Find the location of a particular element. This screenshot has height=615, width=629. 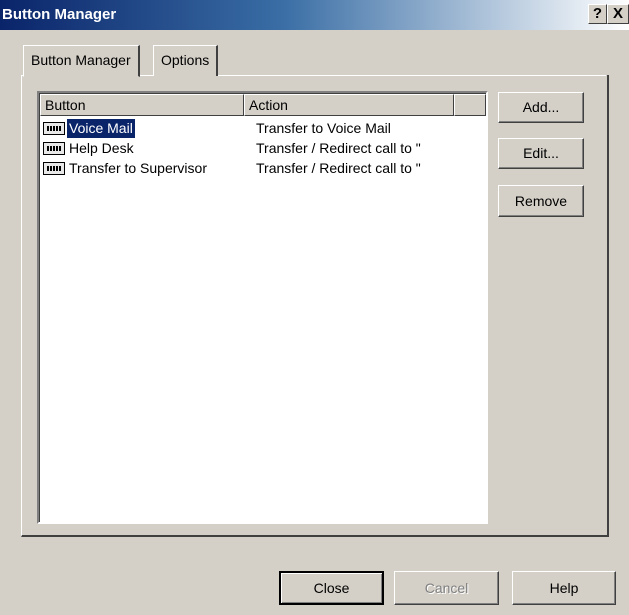

close-button: Close is located at coordinates (331, 588).